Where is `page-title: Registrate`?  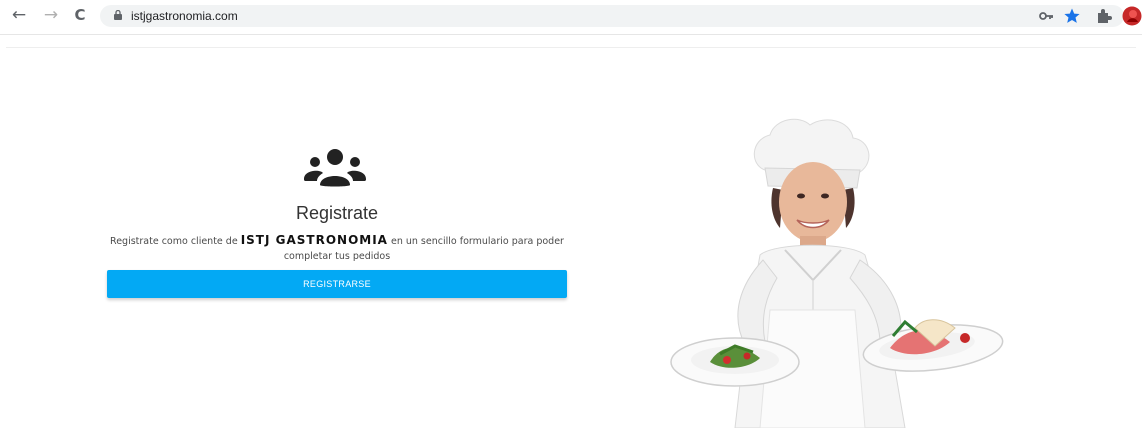
page-title: Registrate is located at coordinates (337, 213).